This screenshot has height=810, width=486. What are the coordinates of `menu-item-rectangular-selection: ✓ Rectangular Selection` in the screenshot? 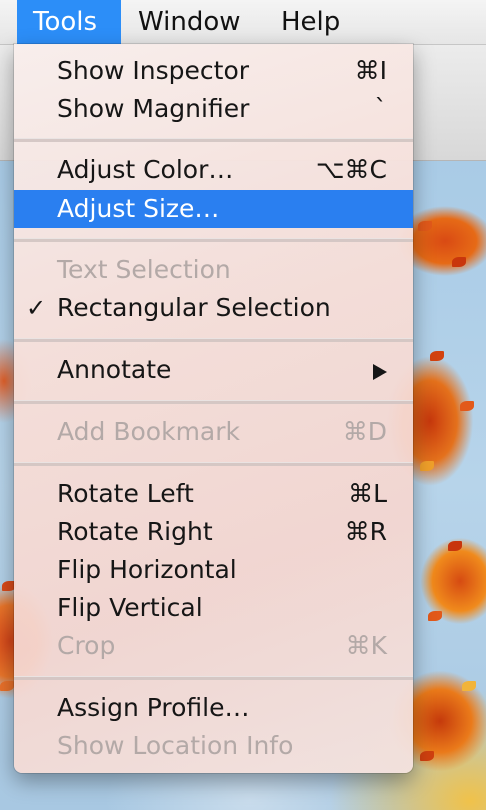 It's located at (213, 308).